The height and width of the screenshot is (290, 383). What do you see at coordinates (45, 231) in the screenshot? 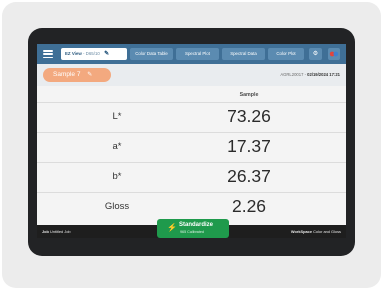
I see `job-label: Job` at bounding box center [45, 231].